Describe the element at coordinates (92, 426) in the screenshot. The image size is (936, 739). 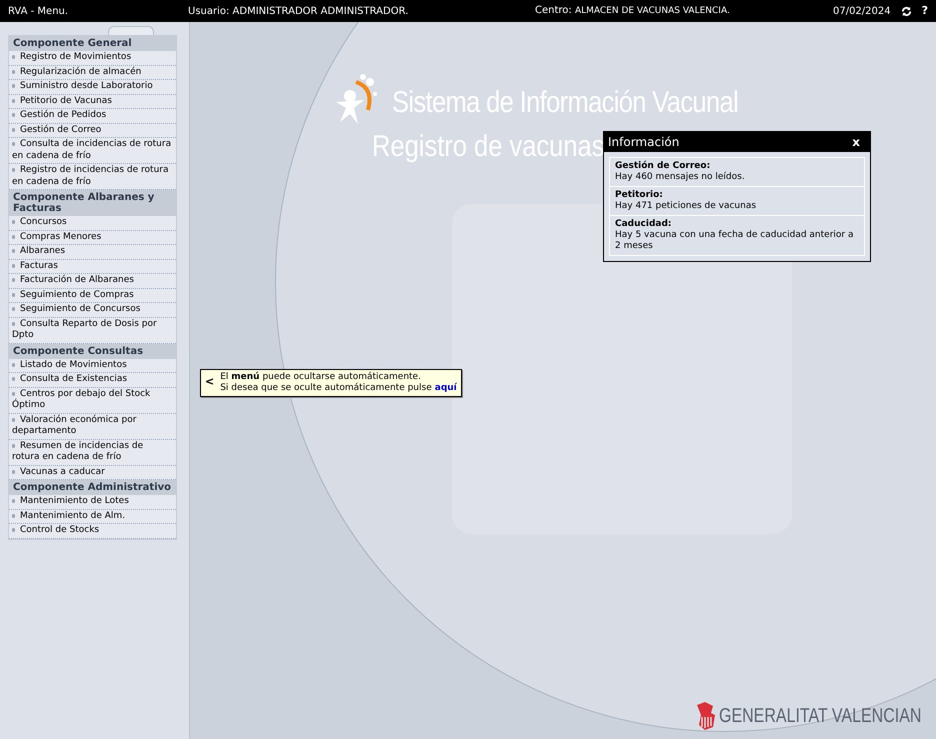
I see `menu-item: Valoración económica por departamento` at that location.